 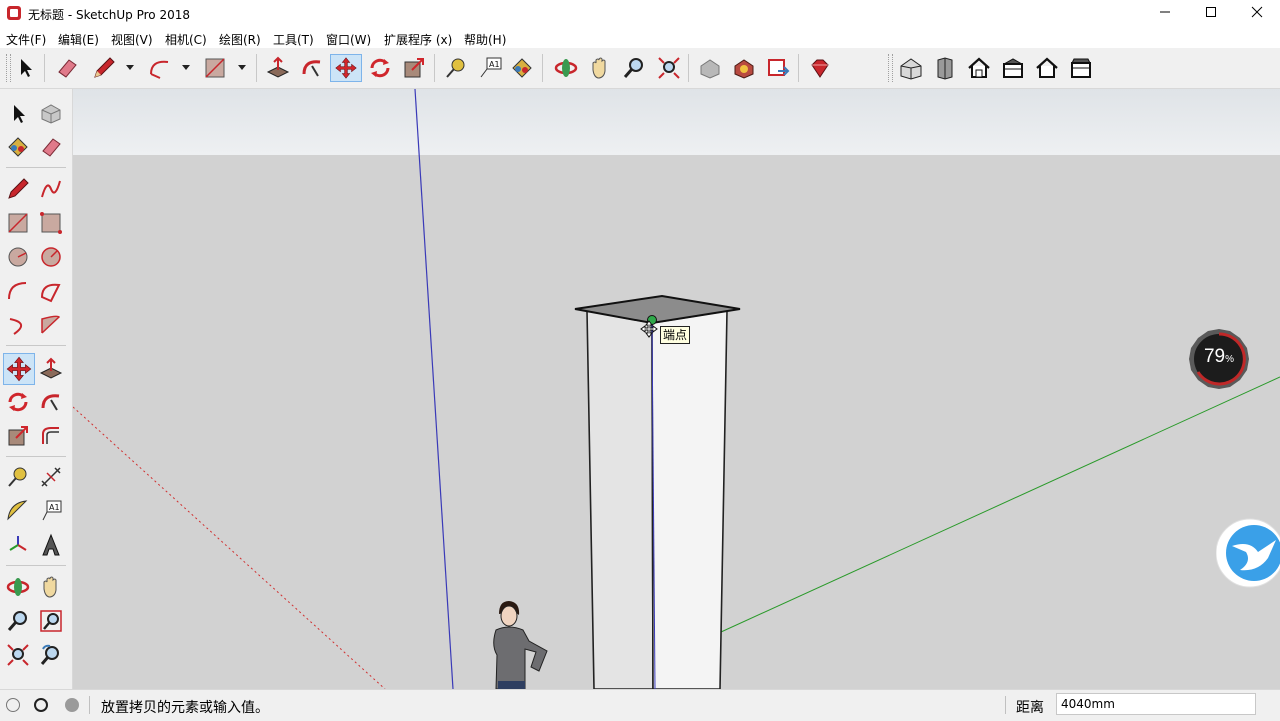 What do you see at coordinates (418, 39) in the screenshot?
I see `menu-extensions: 扩展程序 (x)` at bounding box center [418, 39].